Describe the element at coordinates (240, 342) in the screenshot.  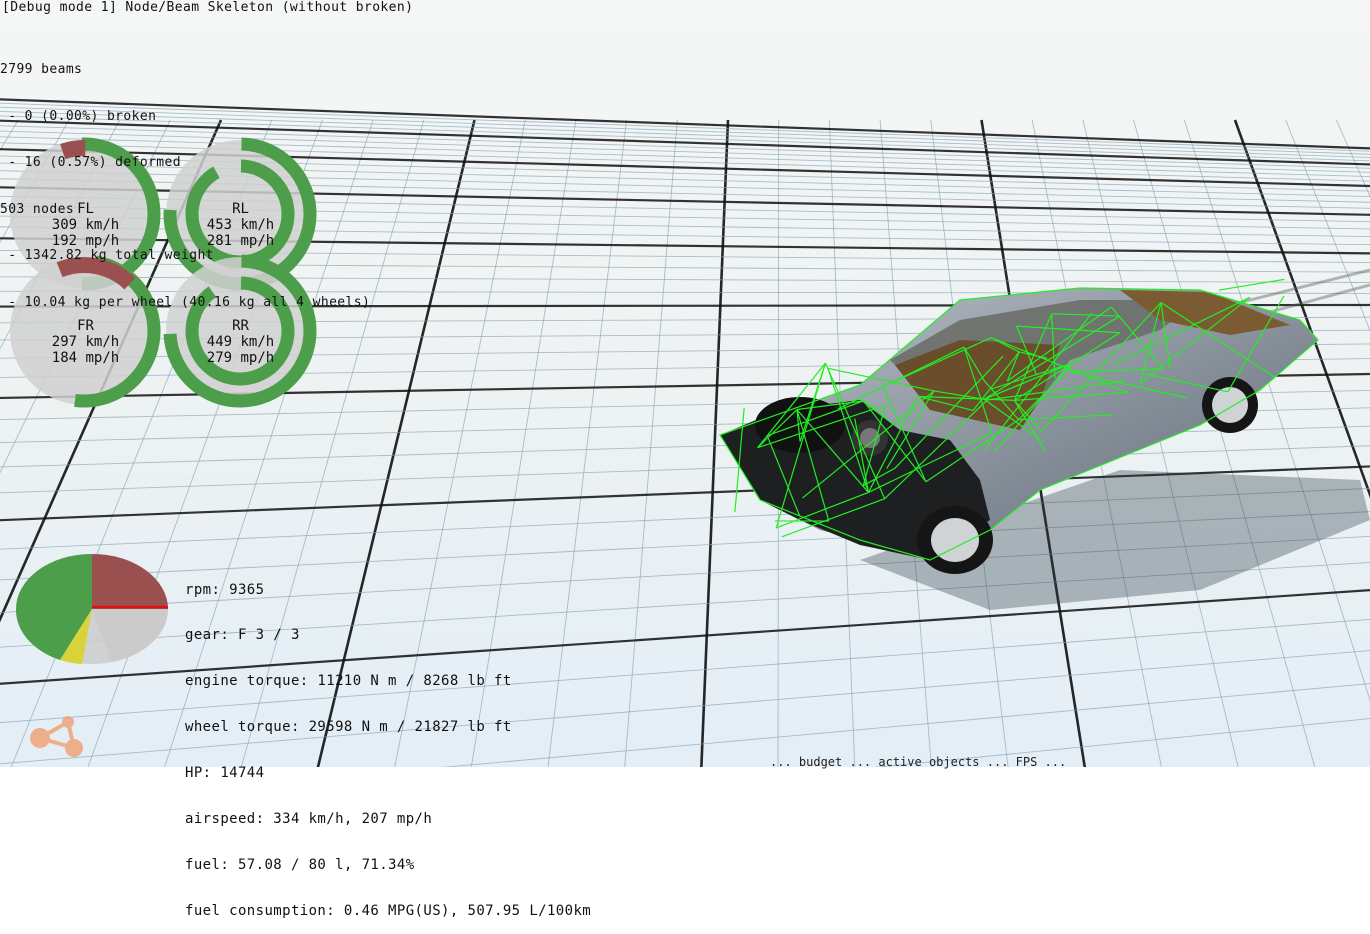
I see `wheel-kmh: 449 km/h` at that location.